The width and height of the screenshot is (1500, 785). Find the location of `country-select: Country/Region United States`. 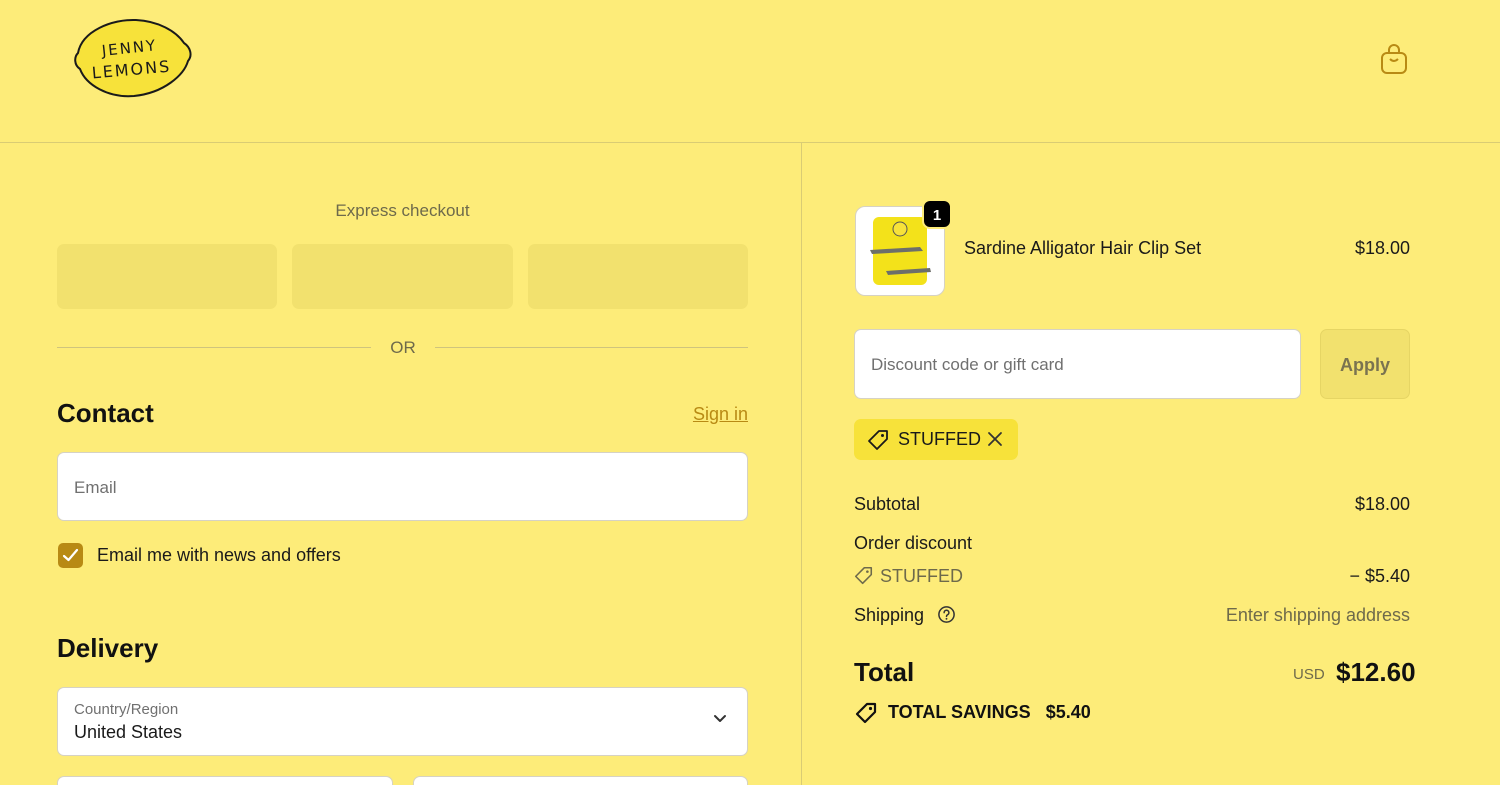

country-select: Country/Region United States is located at coordinates (402, 721).